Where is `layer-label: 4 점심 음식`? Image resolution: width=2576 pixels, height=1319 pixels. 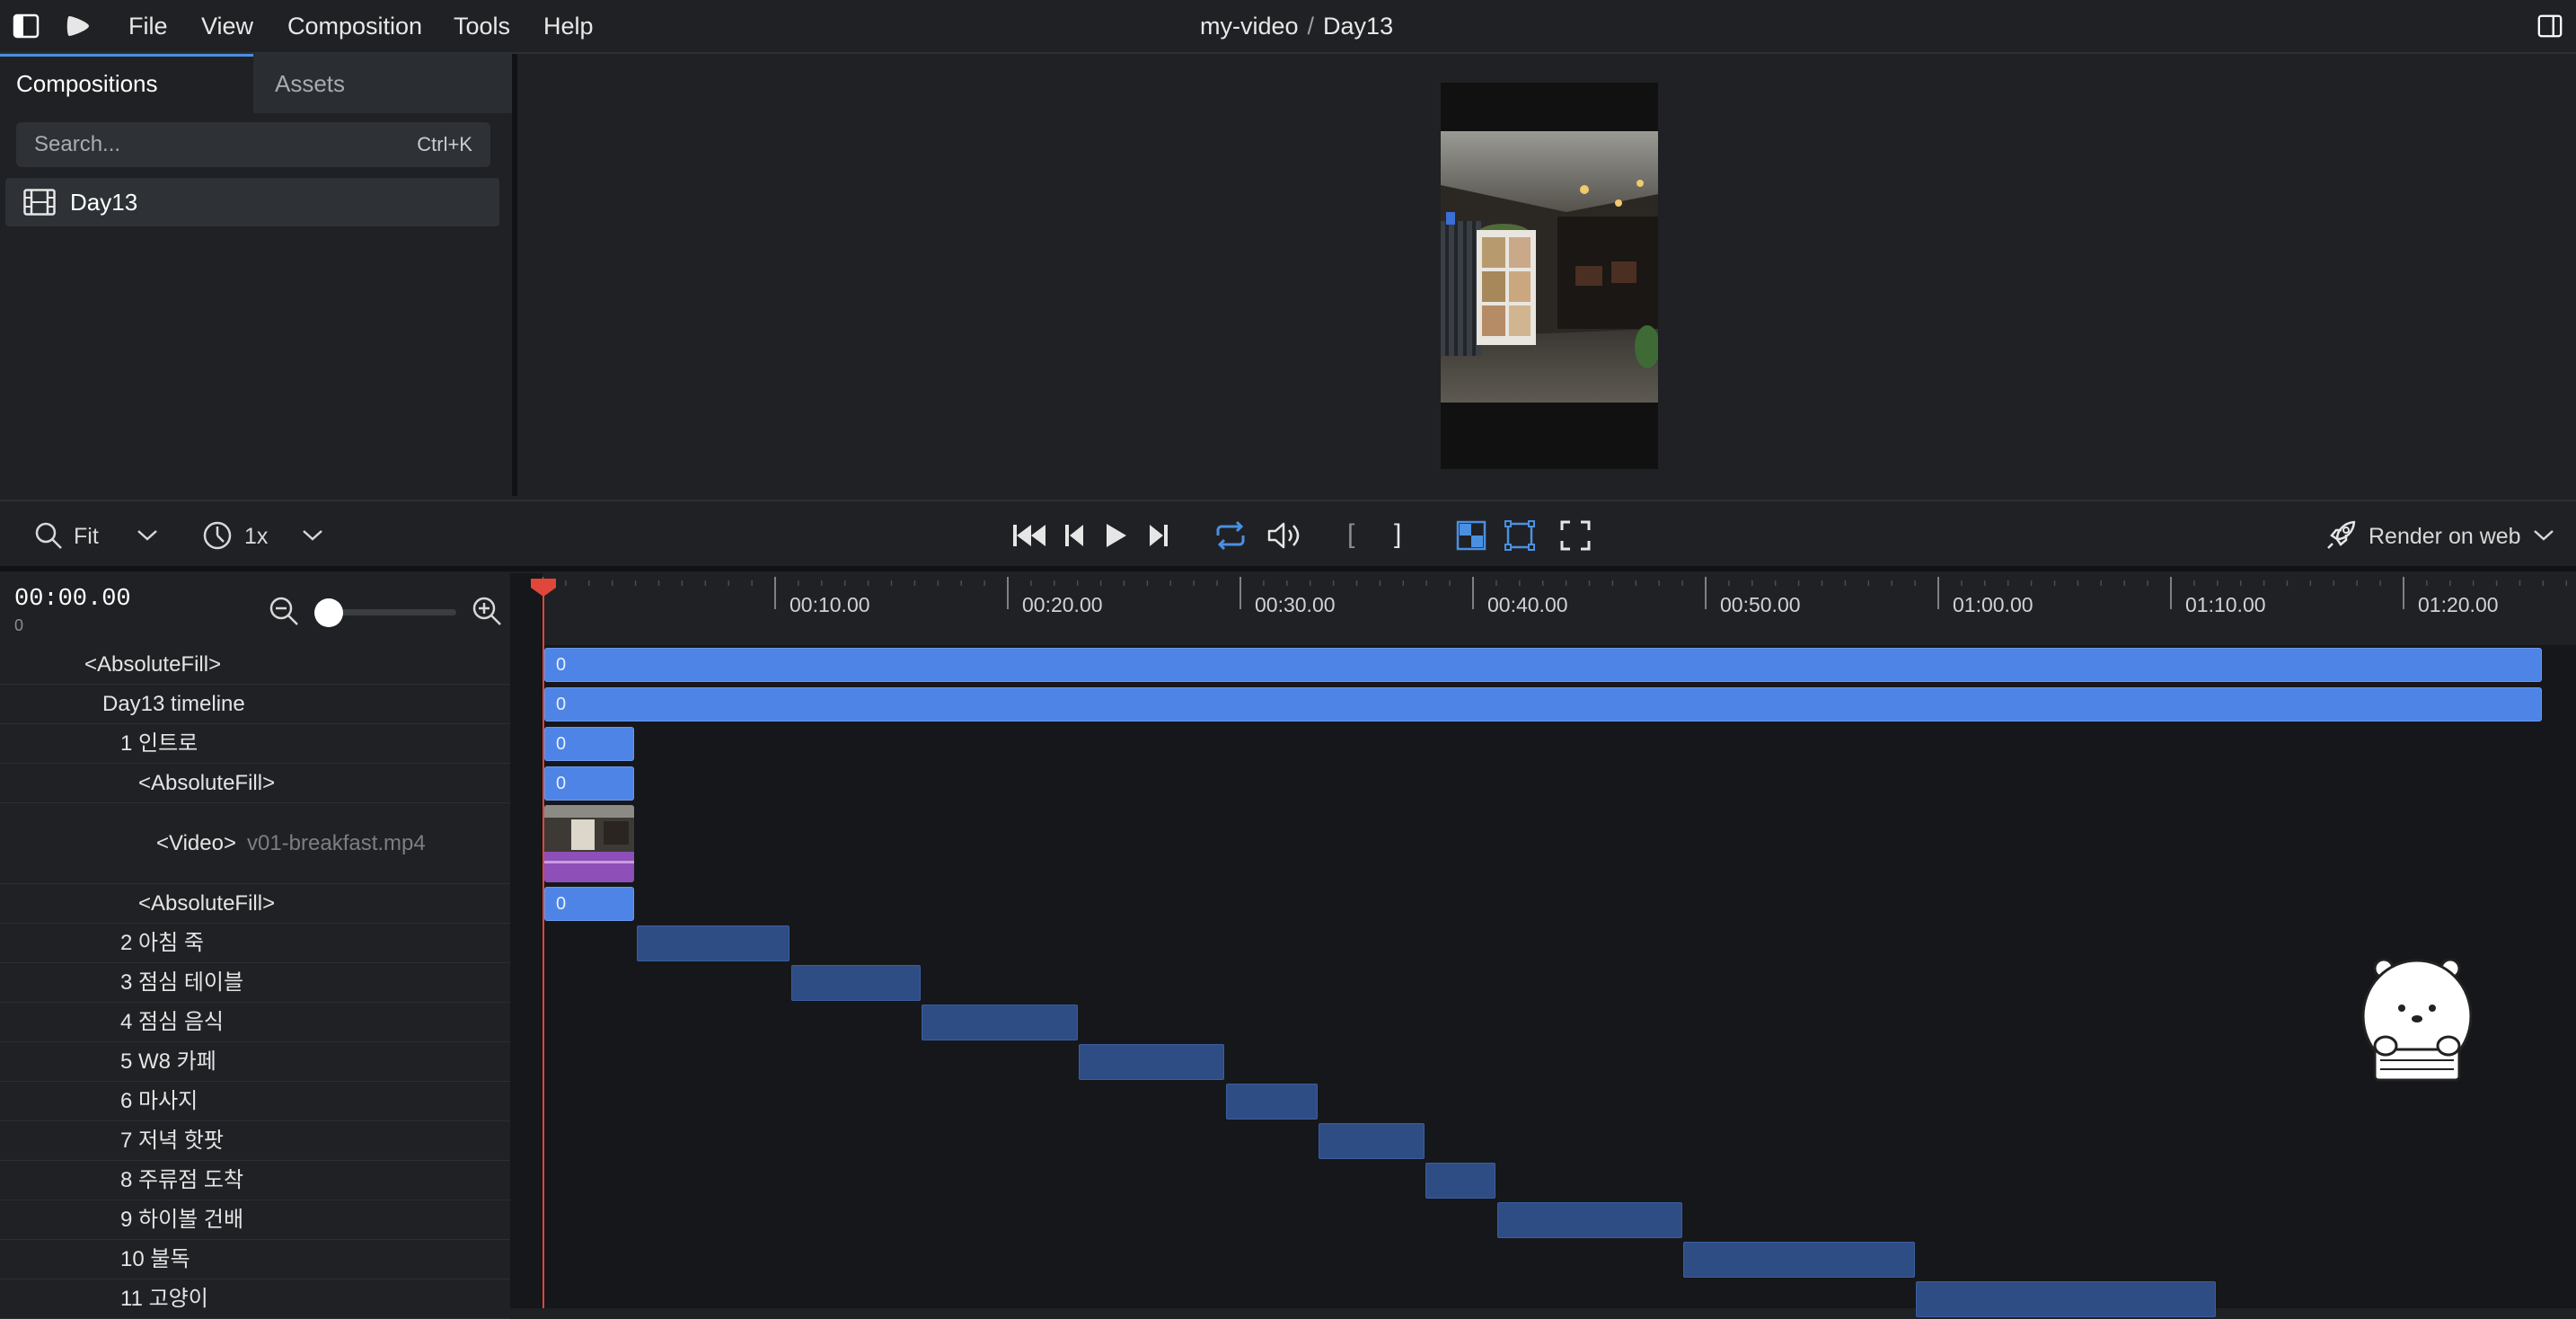
layer-label: 4 점심 음식 is located at coordinates (255, 1022).